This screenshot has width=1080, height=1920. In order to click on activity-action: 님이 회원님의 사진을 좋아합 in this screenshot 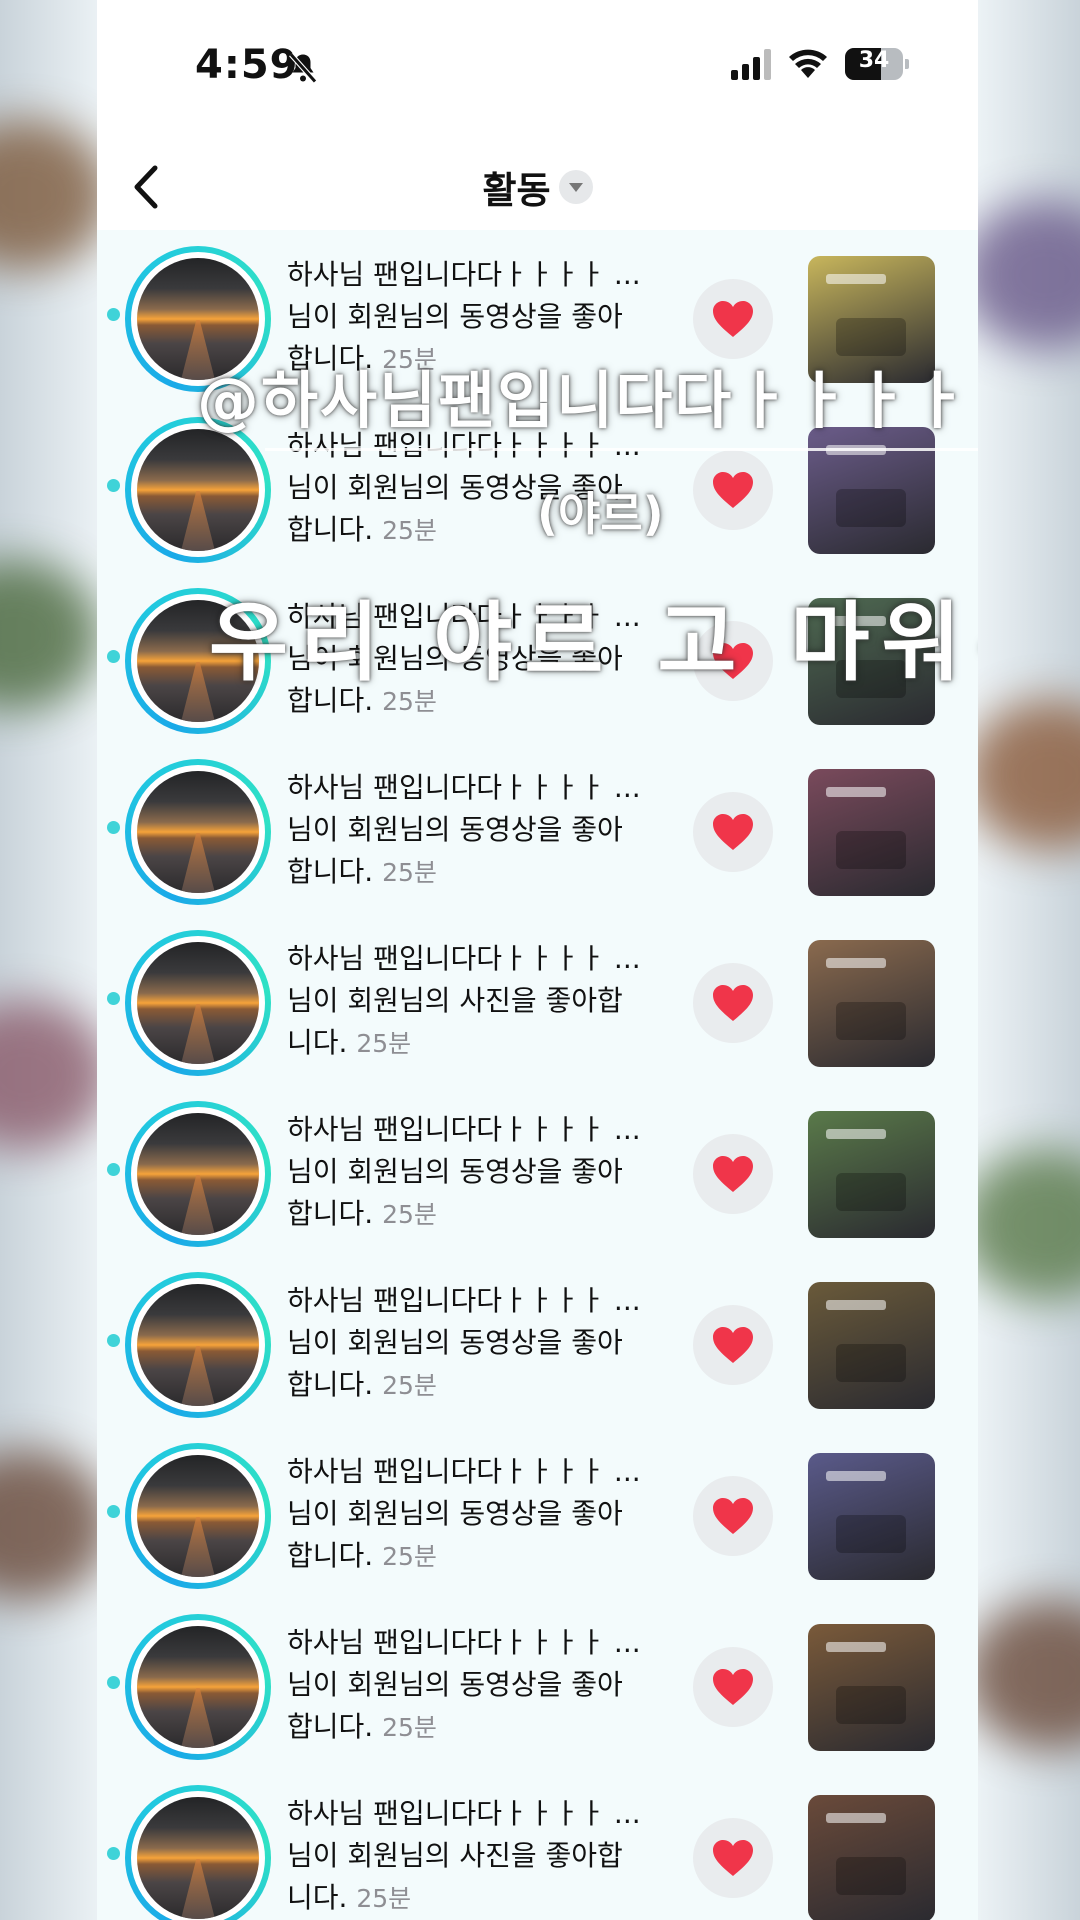, I will do `click(455, 1000)`.